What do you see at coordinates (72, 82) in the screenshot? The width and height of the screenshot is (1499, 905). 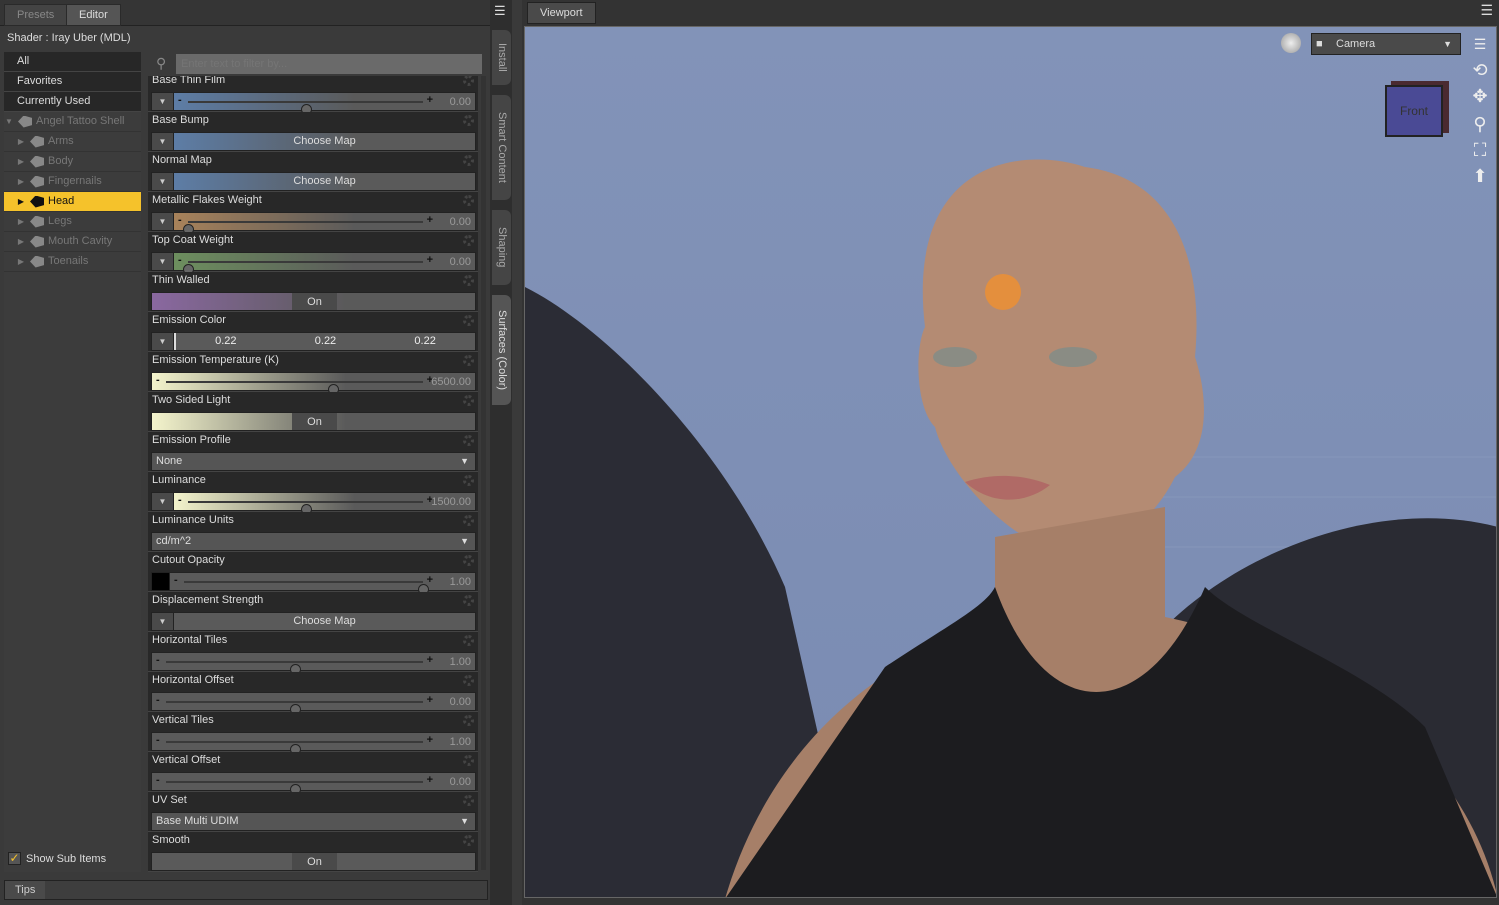 I see `category-favorites: Favorites` at bounding box center [72, 82].